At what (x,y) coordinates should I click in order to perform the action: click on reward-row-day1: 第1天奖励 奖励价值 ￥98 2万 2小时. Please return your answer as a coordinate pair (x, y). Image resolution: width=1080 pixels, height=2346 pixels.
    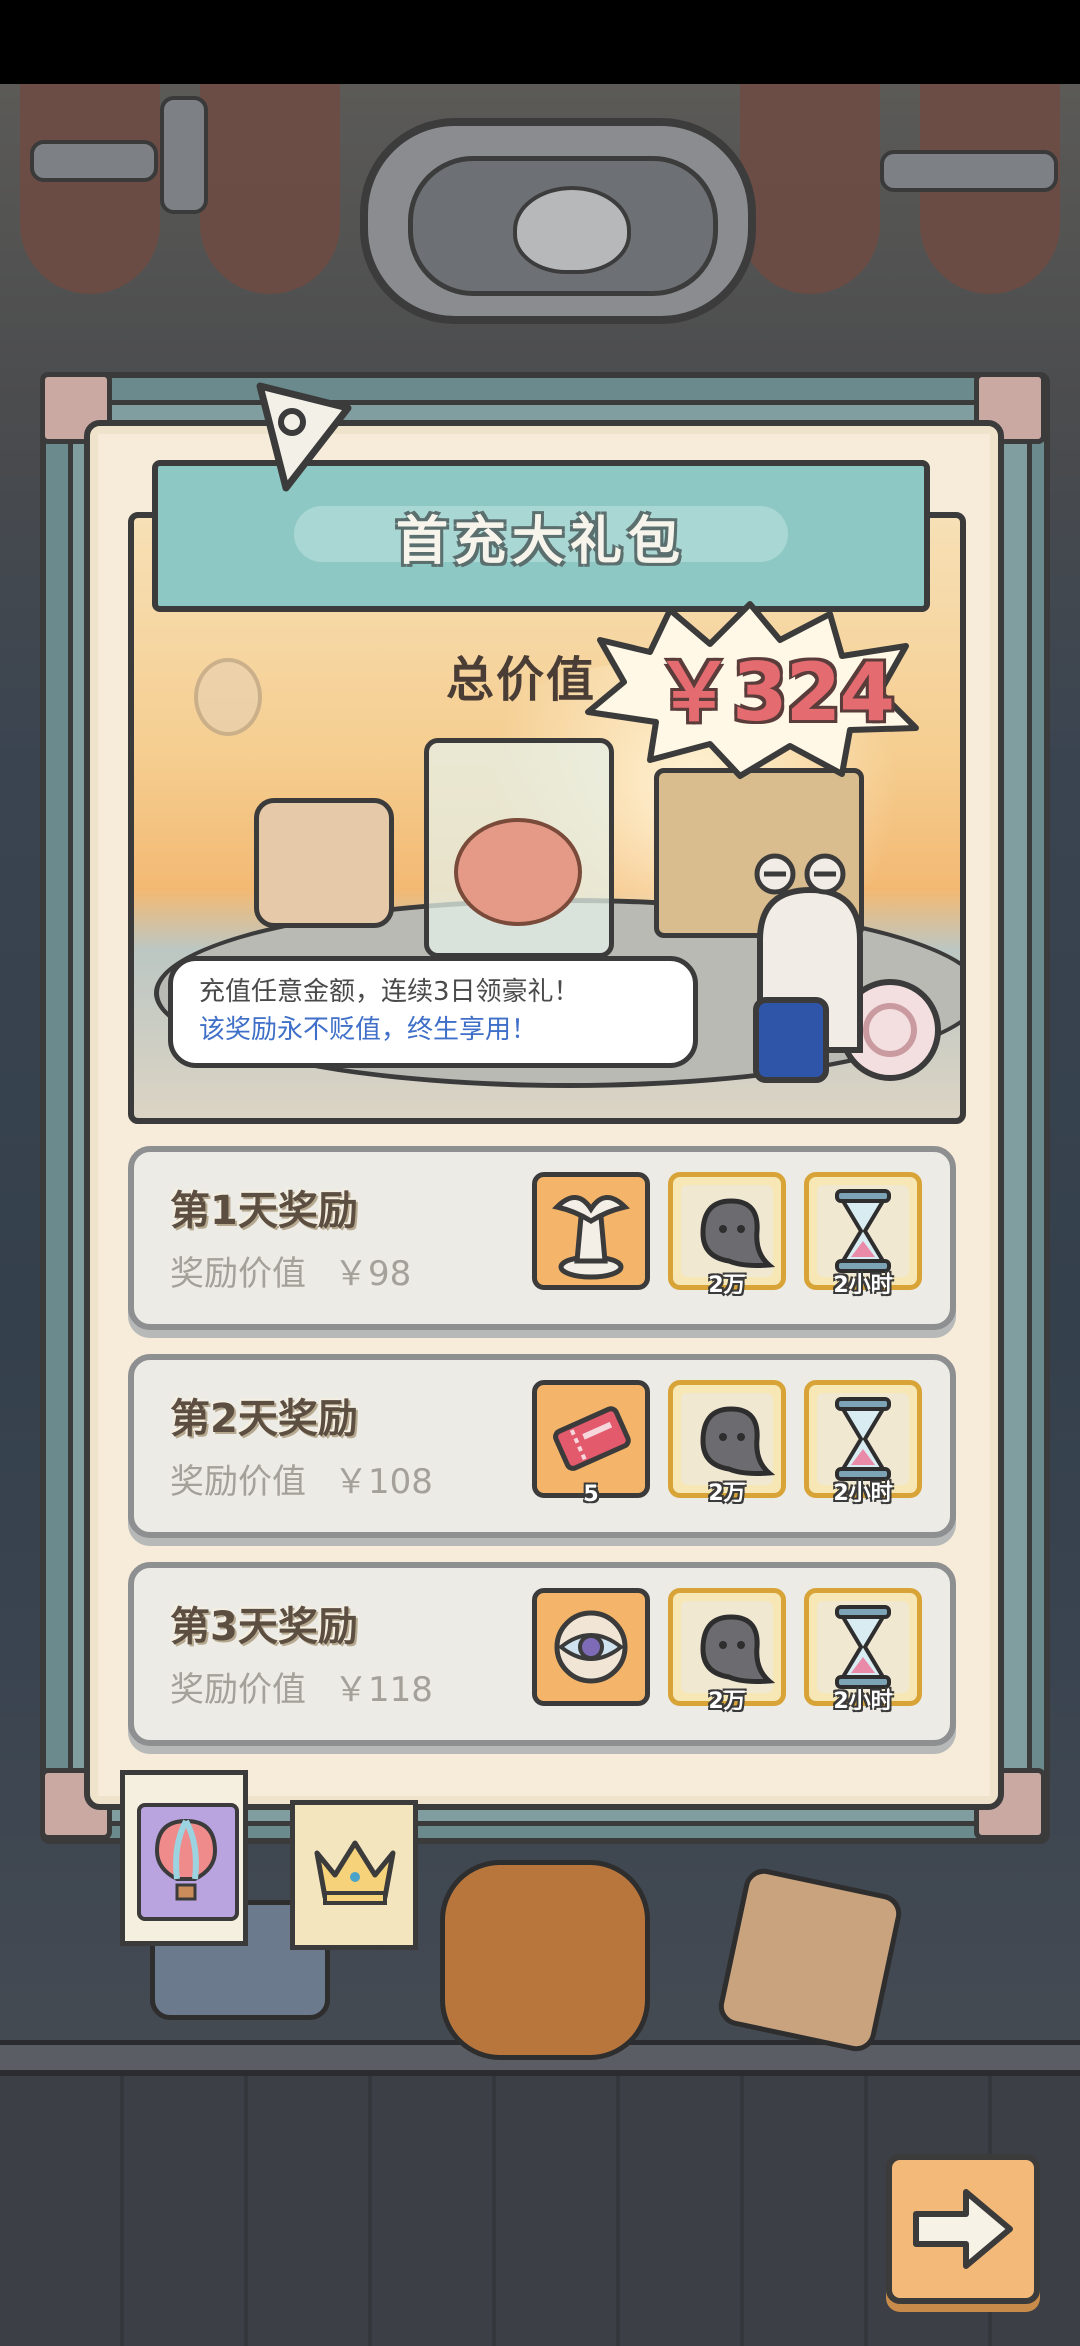
    Looking at the image, I should click on (542, 1238).